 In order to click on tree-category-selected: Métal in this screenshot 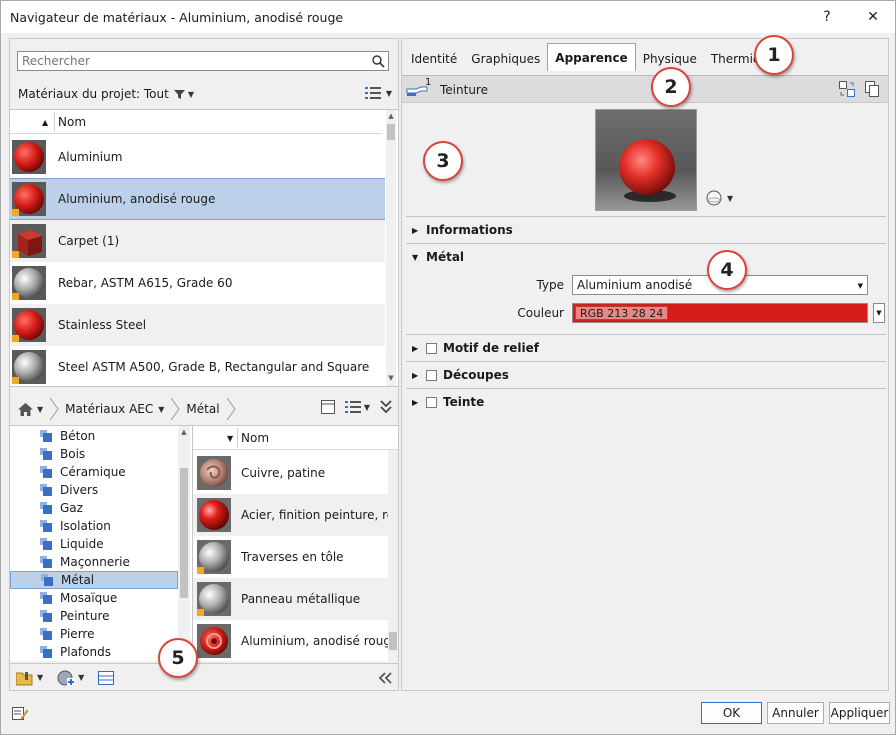, I will do `click(94, 580)`.